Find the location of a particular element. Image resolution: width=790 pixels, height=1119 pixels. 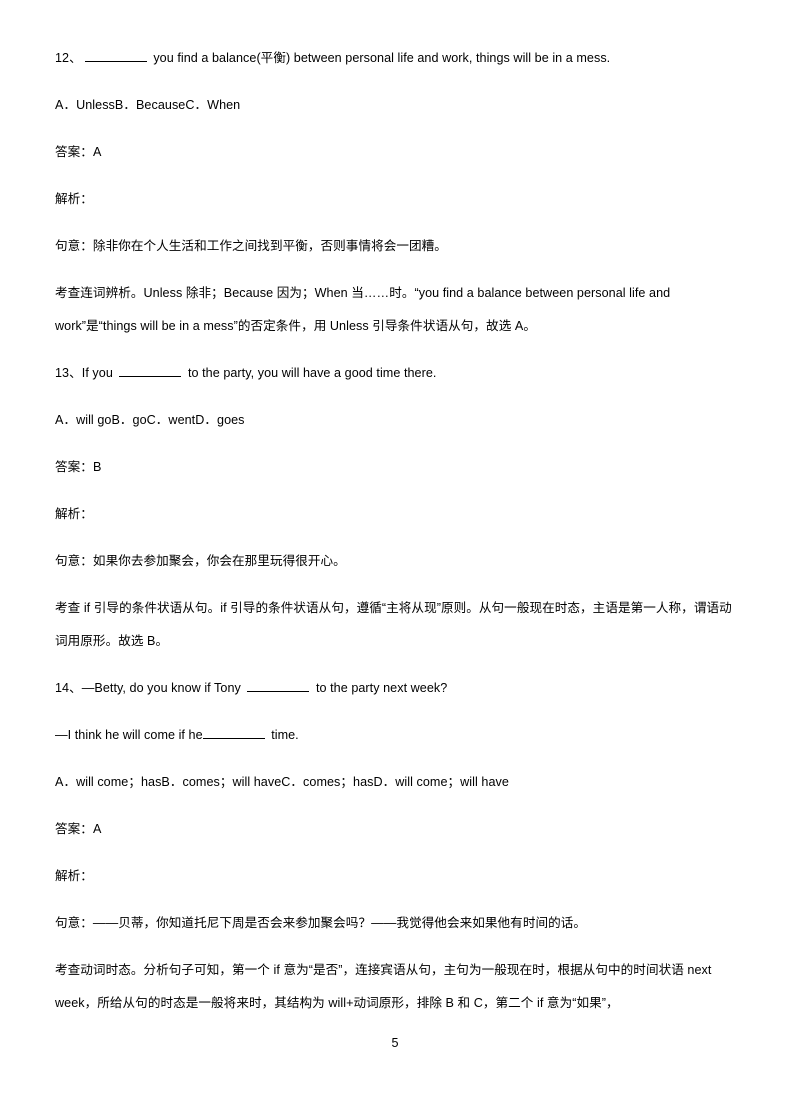

options-12: A．UnlessB．BecauseC．When is located at coordinates (148, 105).